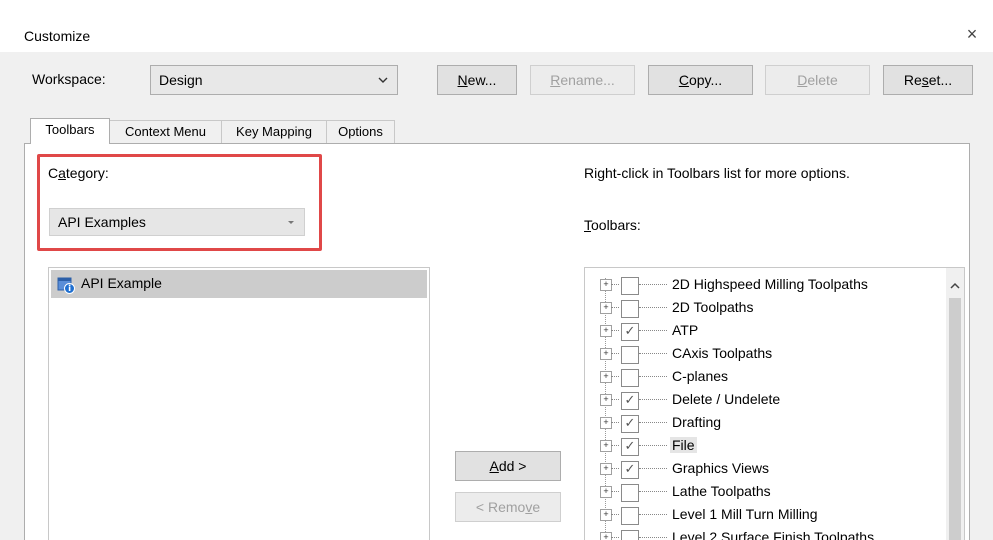  I want to click on delete-button: Delete, so click(817, 80).